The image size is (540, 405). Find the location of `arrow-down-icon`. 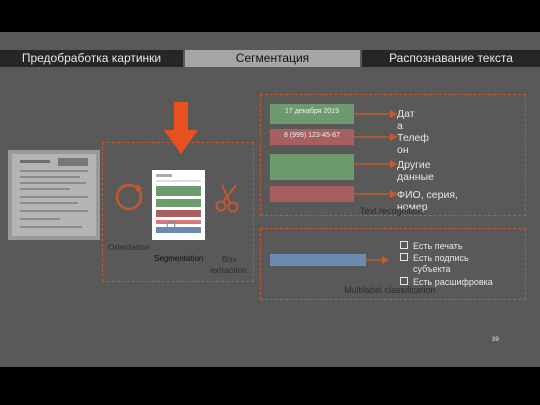

arrow-down-icon is located at coordinates (181, 128).